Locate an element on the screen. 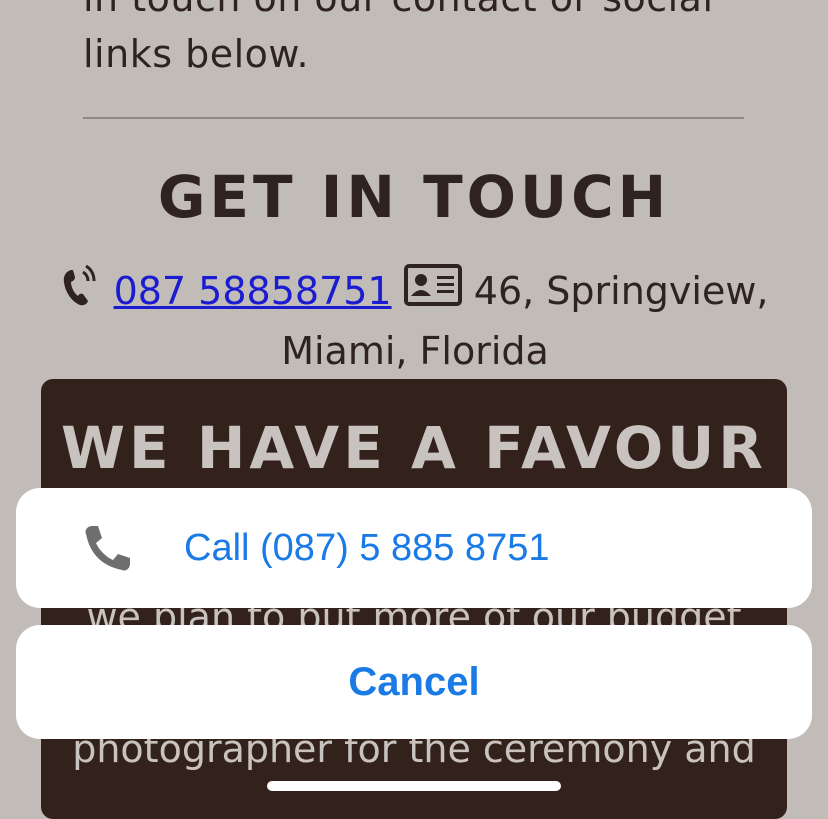  get-in-touch-heading: GET IN TOUCH is located at coordinates (414, 197).